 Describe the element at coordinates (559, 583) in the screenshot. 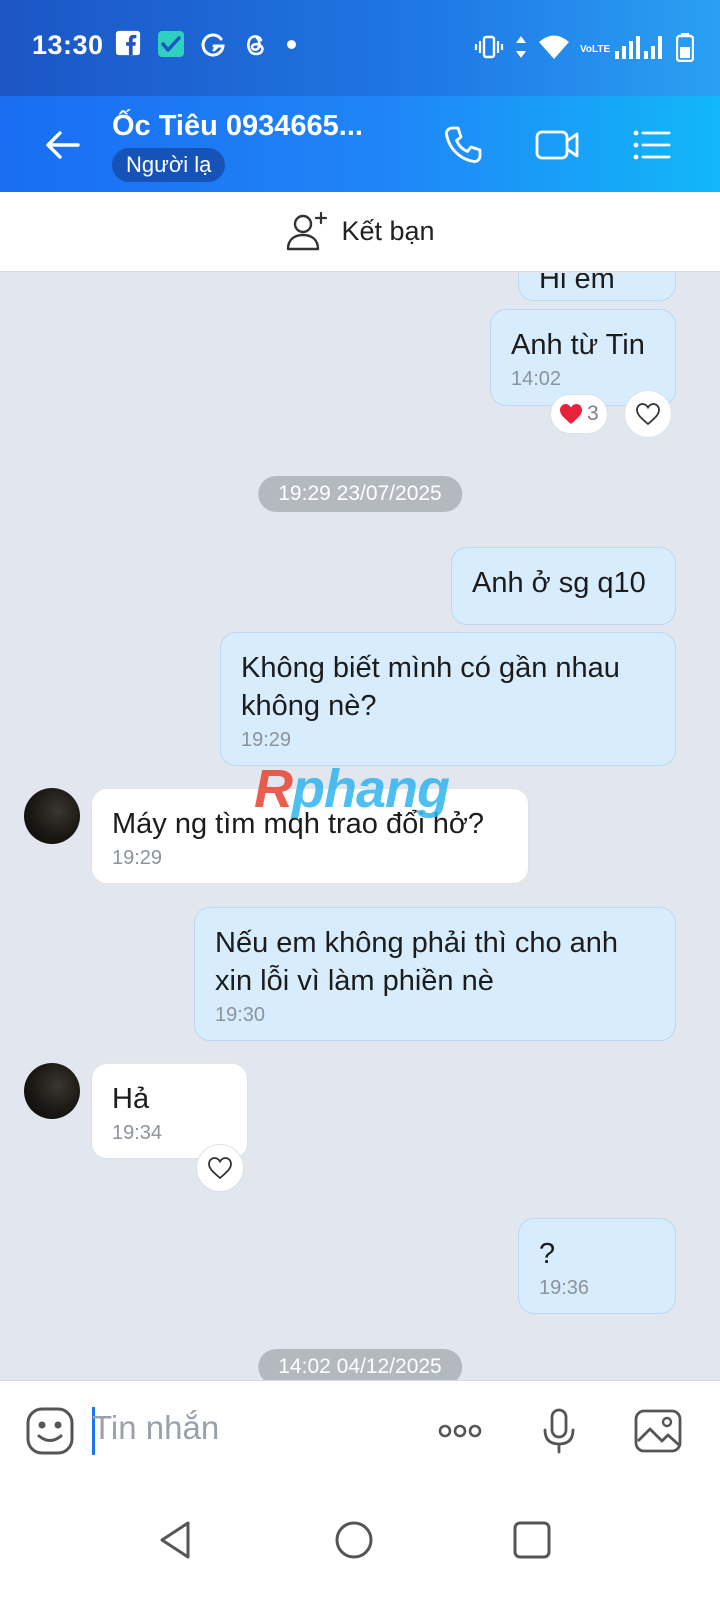

I see `message-text: Anh ở sg q10` at that location.